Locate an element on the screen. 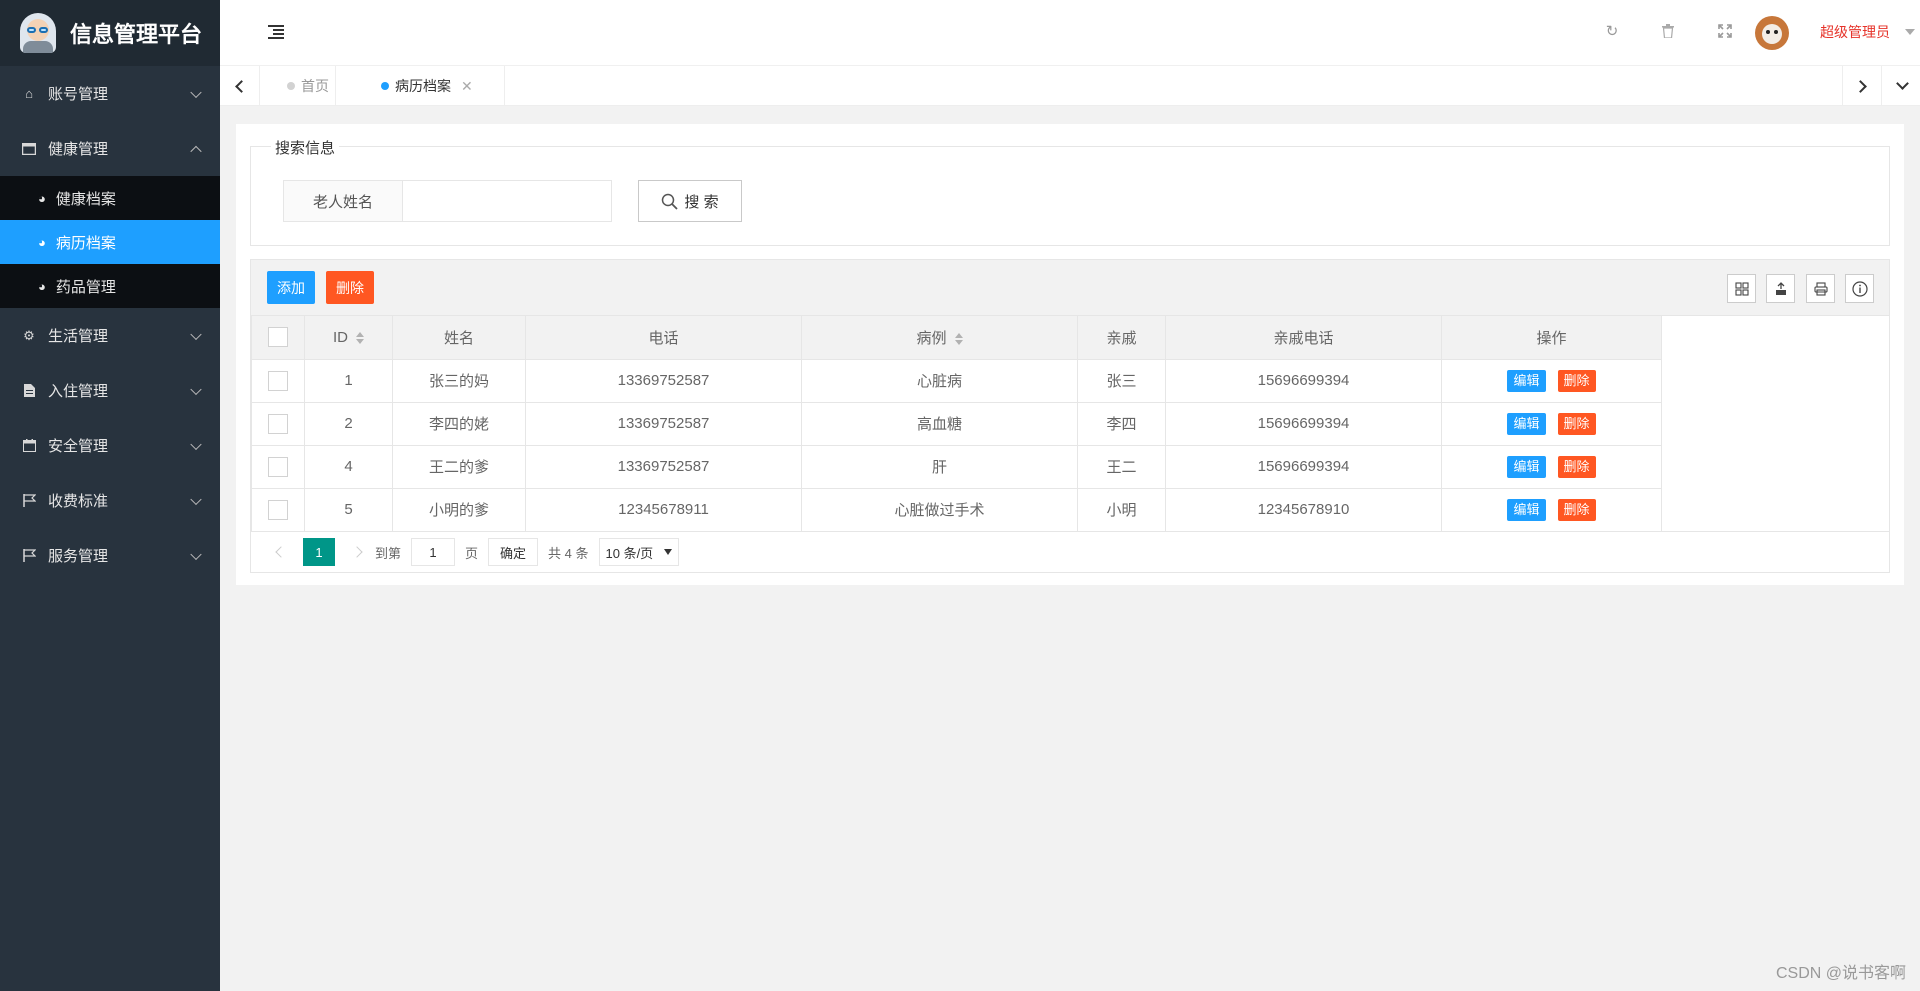  page-size-select: 10 条/页 is located at coordinates (638, 552).